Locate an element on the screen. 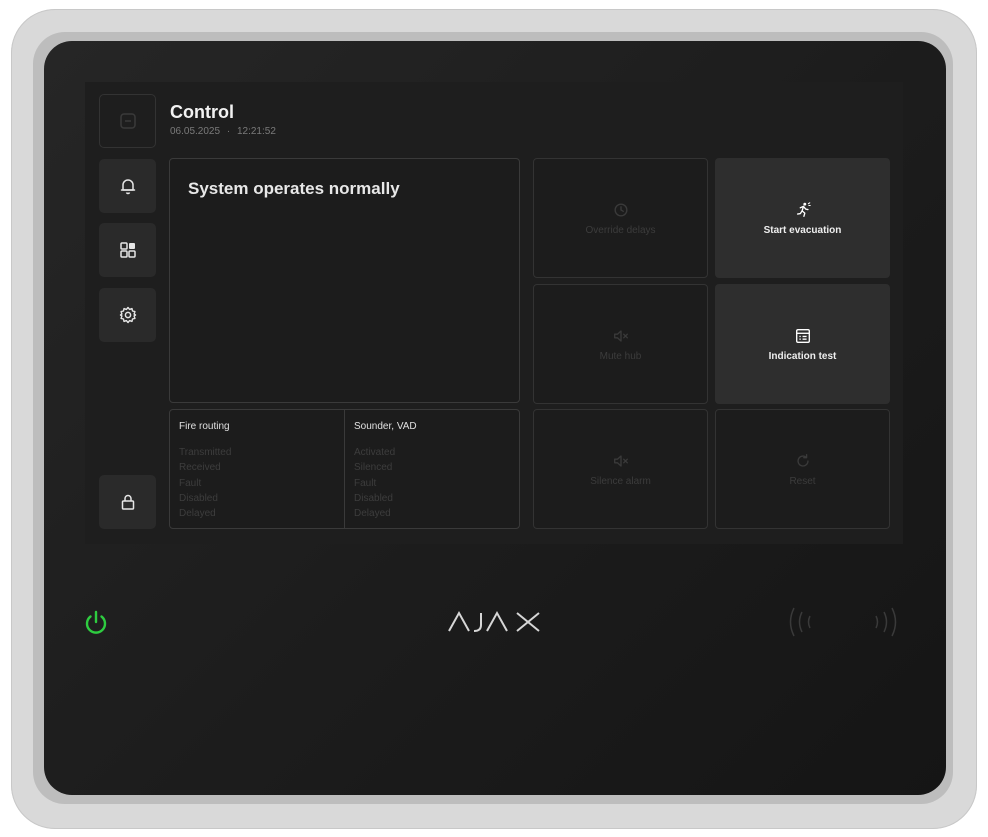 This screenshot has width=988, height=837. nfc-reader-icon is located at coordinates (843, 622).